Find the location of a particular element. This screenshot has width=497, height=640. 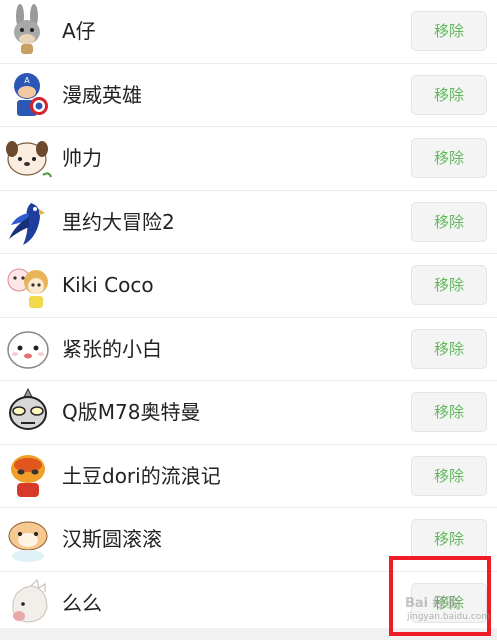

sticker-name: 紧张的小白 is located at coordinates (112, 348).